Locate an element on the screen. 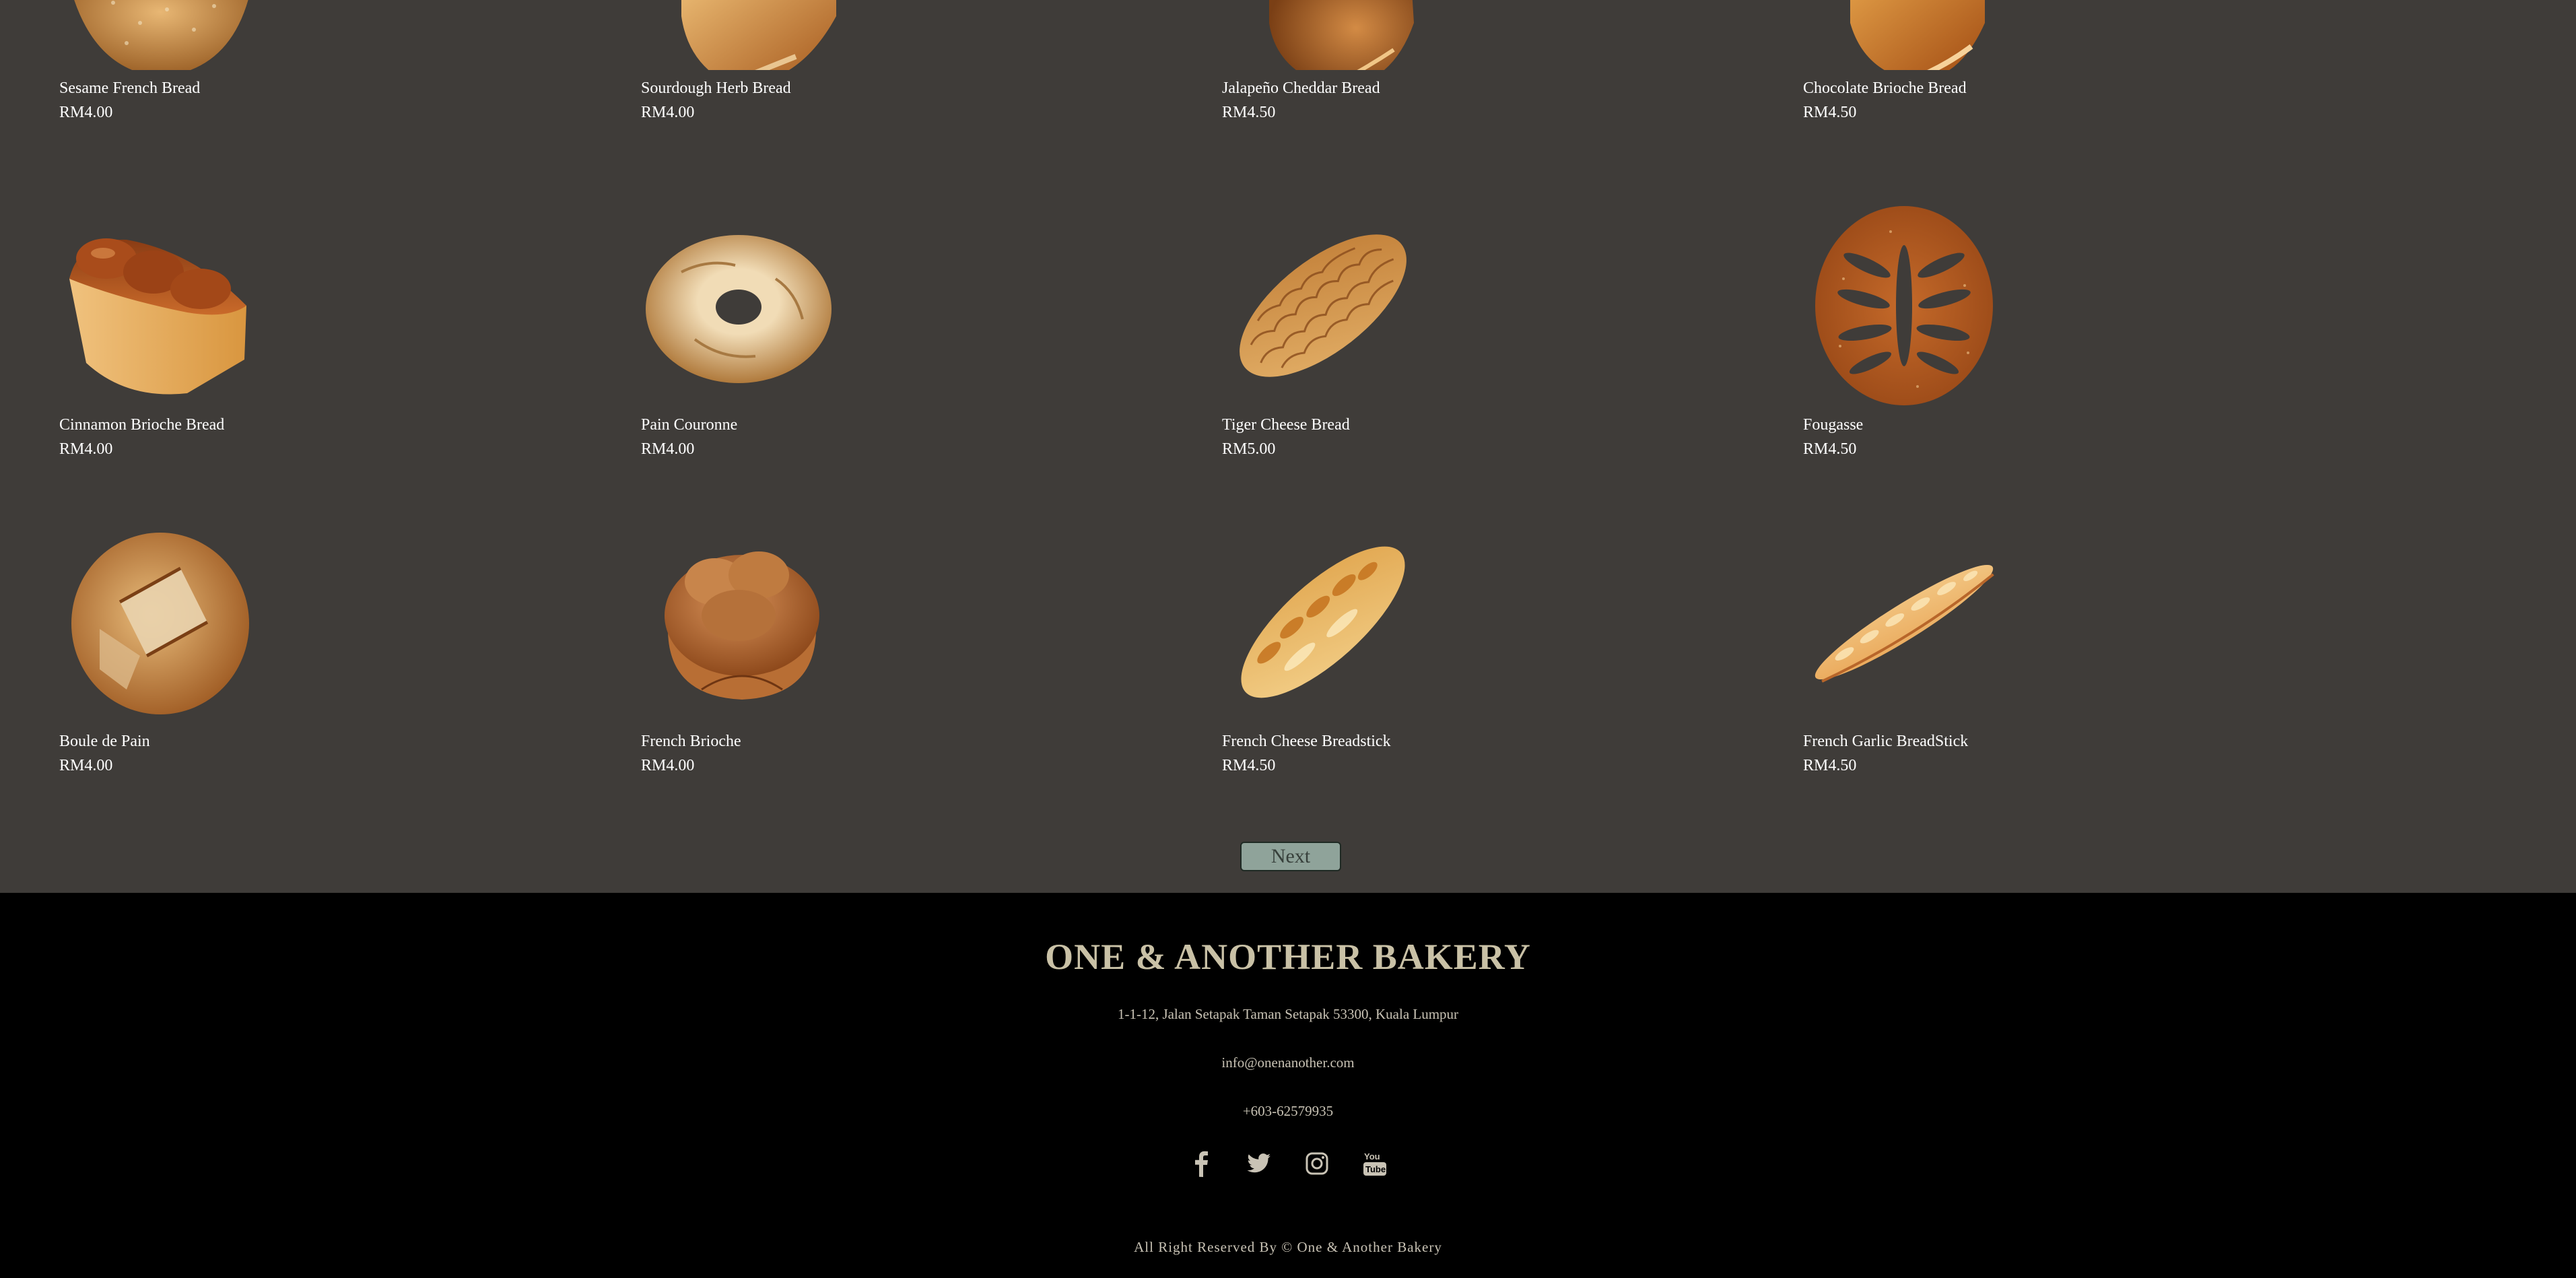 The width and height of the screenshot is (2576, 1278). product-name: French Garlic BreadStick is located at coordinates (1886, 742).